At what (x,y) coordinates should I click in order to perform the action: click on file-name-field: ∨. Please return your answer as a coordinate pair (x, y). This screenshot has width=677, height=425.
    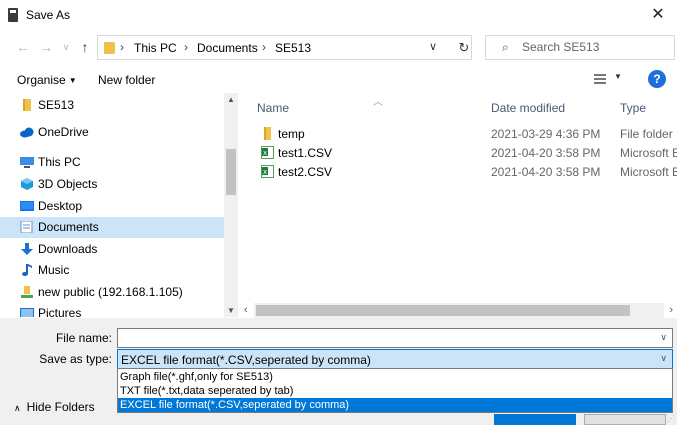
    Looking at the image, I should click on (395, 338).